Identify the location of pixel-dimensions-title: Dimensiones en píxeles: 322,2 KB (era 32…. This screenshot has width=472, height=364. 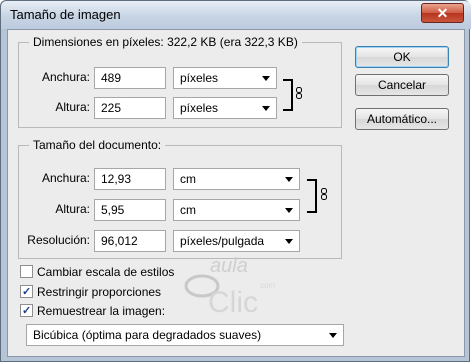
(165, 42).